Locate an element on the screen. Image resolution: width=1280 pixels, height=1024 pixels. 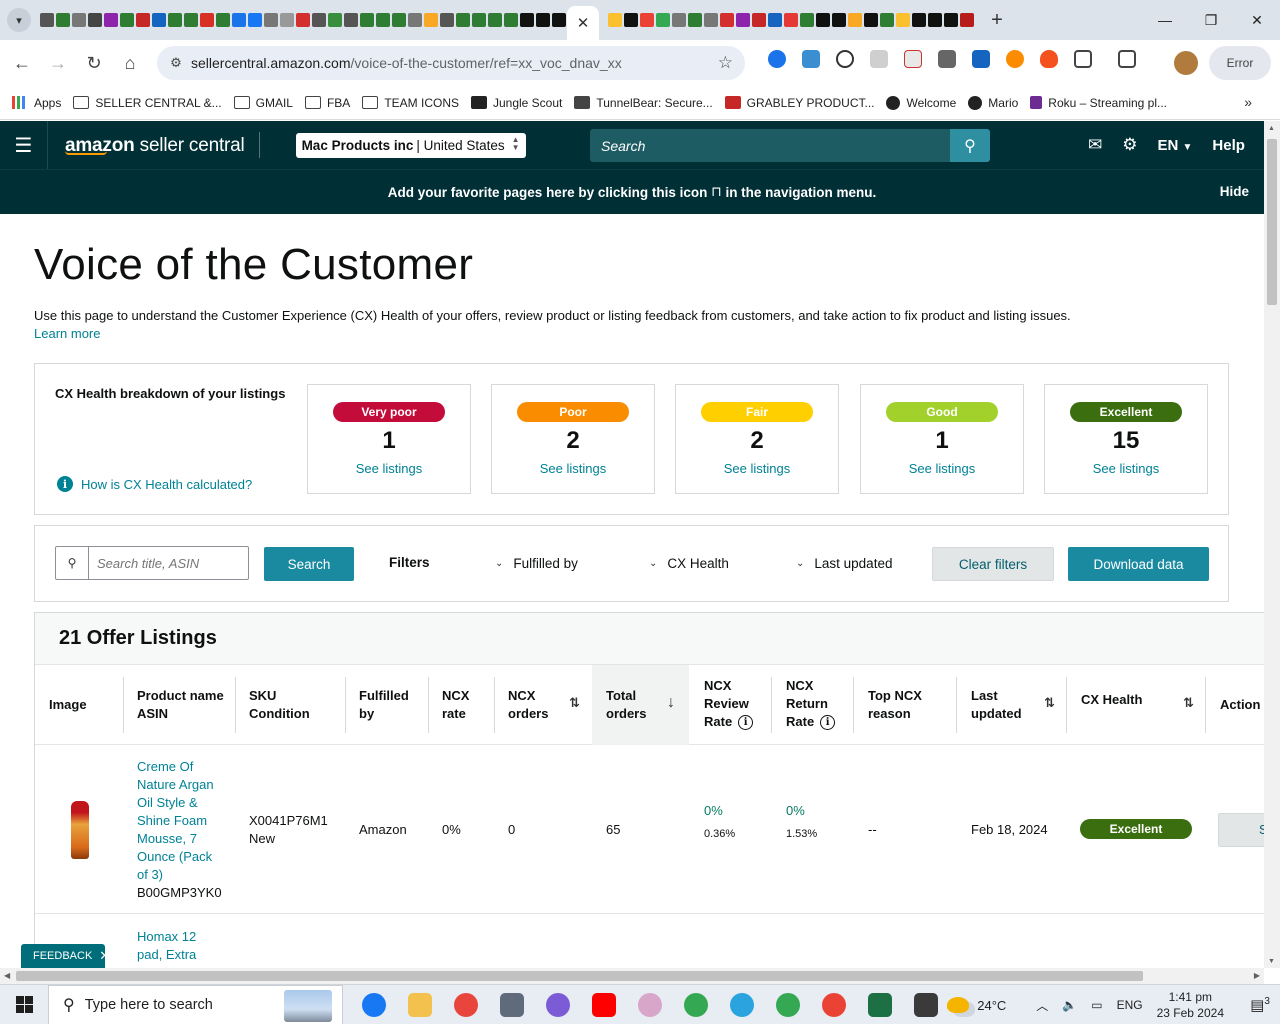
facebook-icon is located at coordinates (374, 1004).